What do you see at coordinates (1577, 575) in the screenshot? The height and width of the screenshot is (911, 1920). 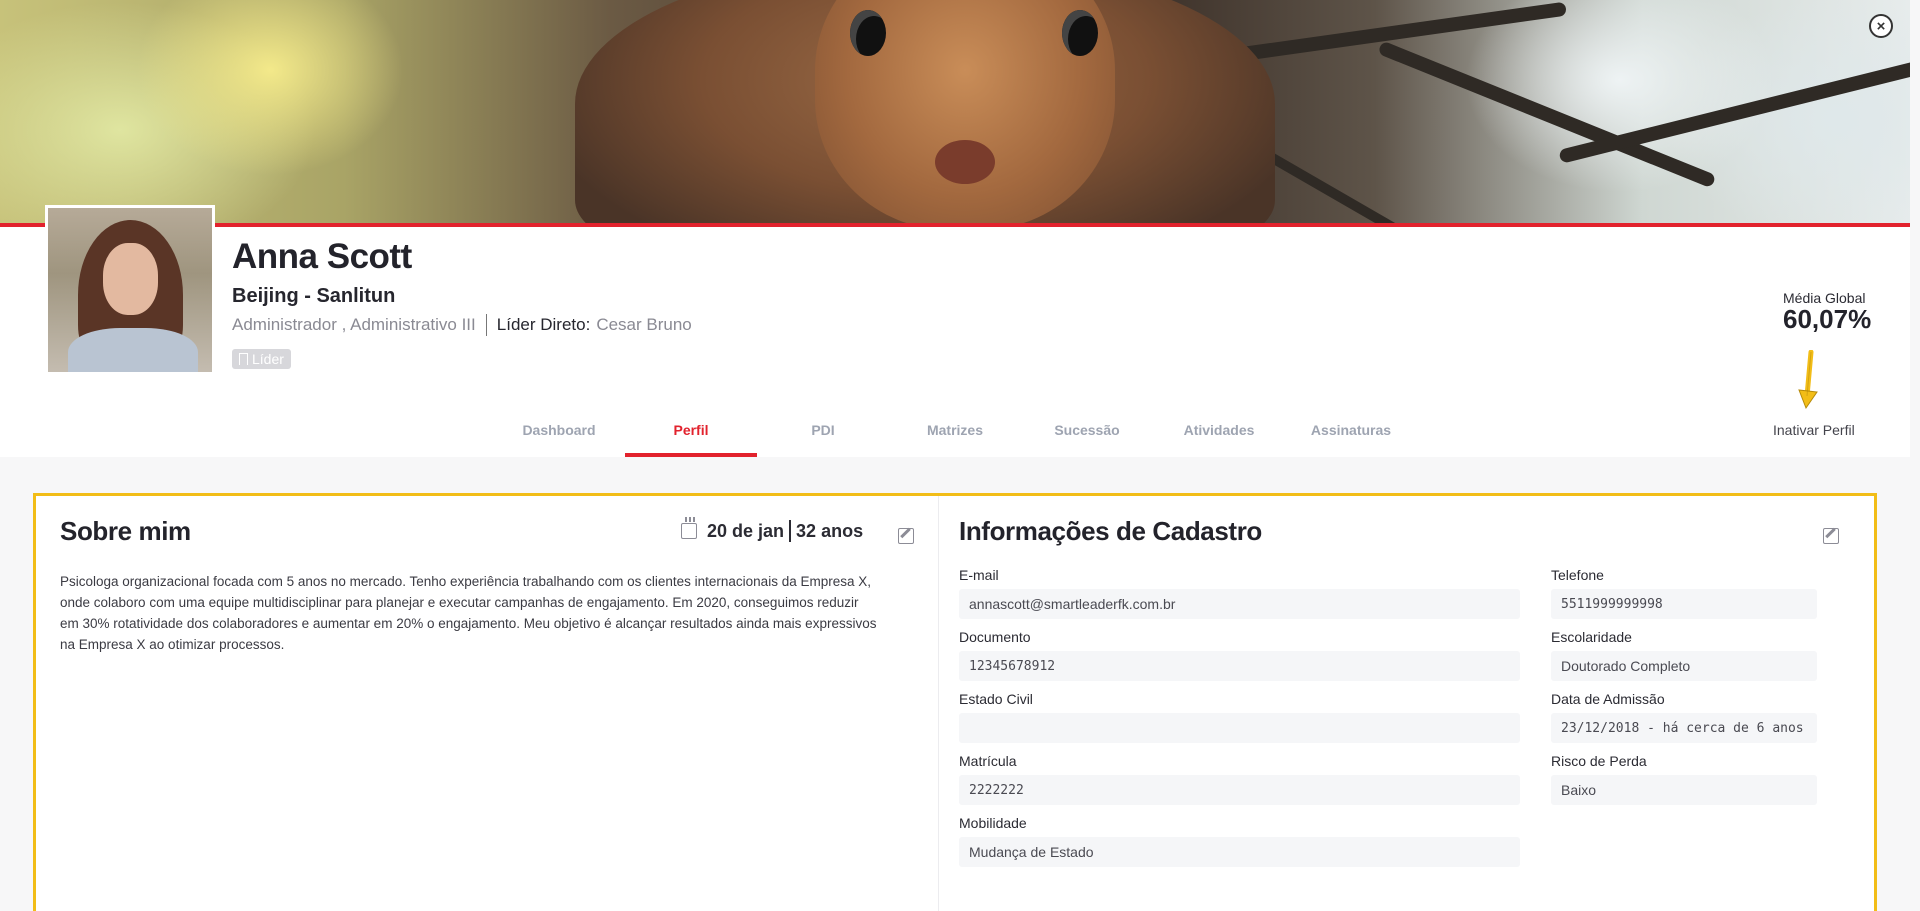 I see `field-label: Telefone` at bounding box center [1577, 575].